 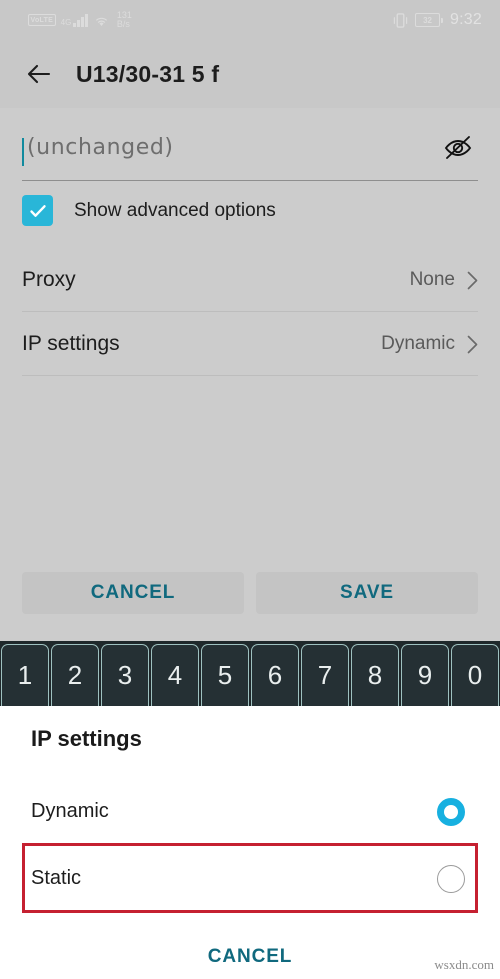 What do you see at coordinates (71, 343) in the screenshot?
I see `ip-settings-label: IP settings` at bounding box center [71, 343].